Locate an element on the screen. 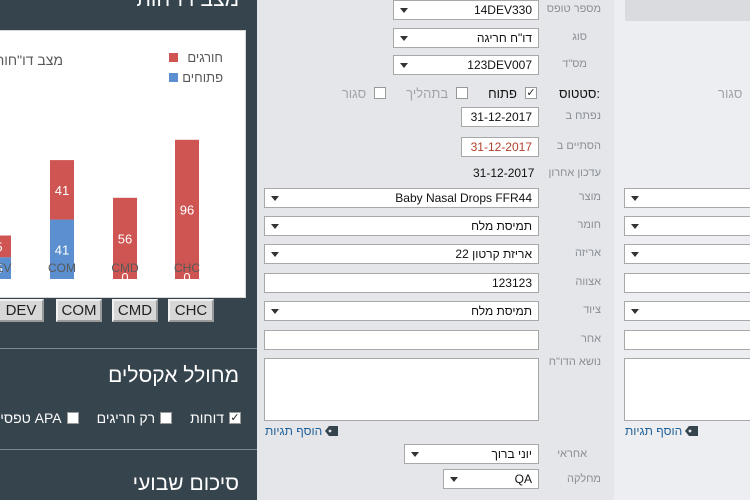 The image size is (750, 500). divider is located at coordinates (128, 348).